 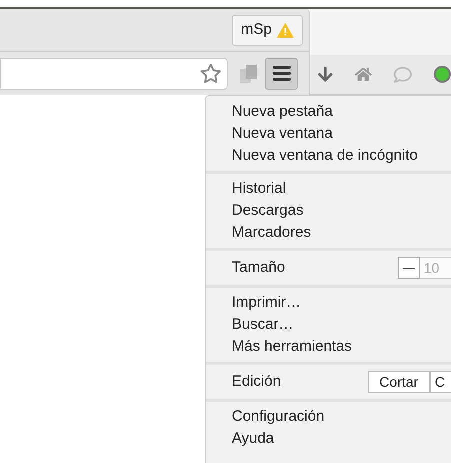 I want to click on edit-button: C, so click(x=440, y=382).